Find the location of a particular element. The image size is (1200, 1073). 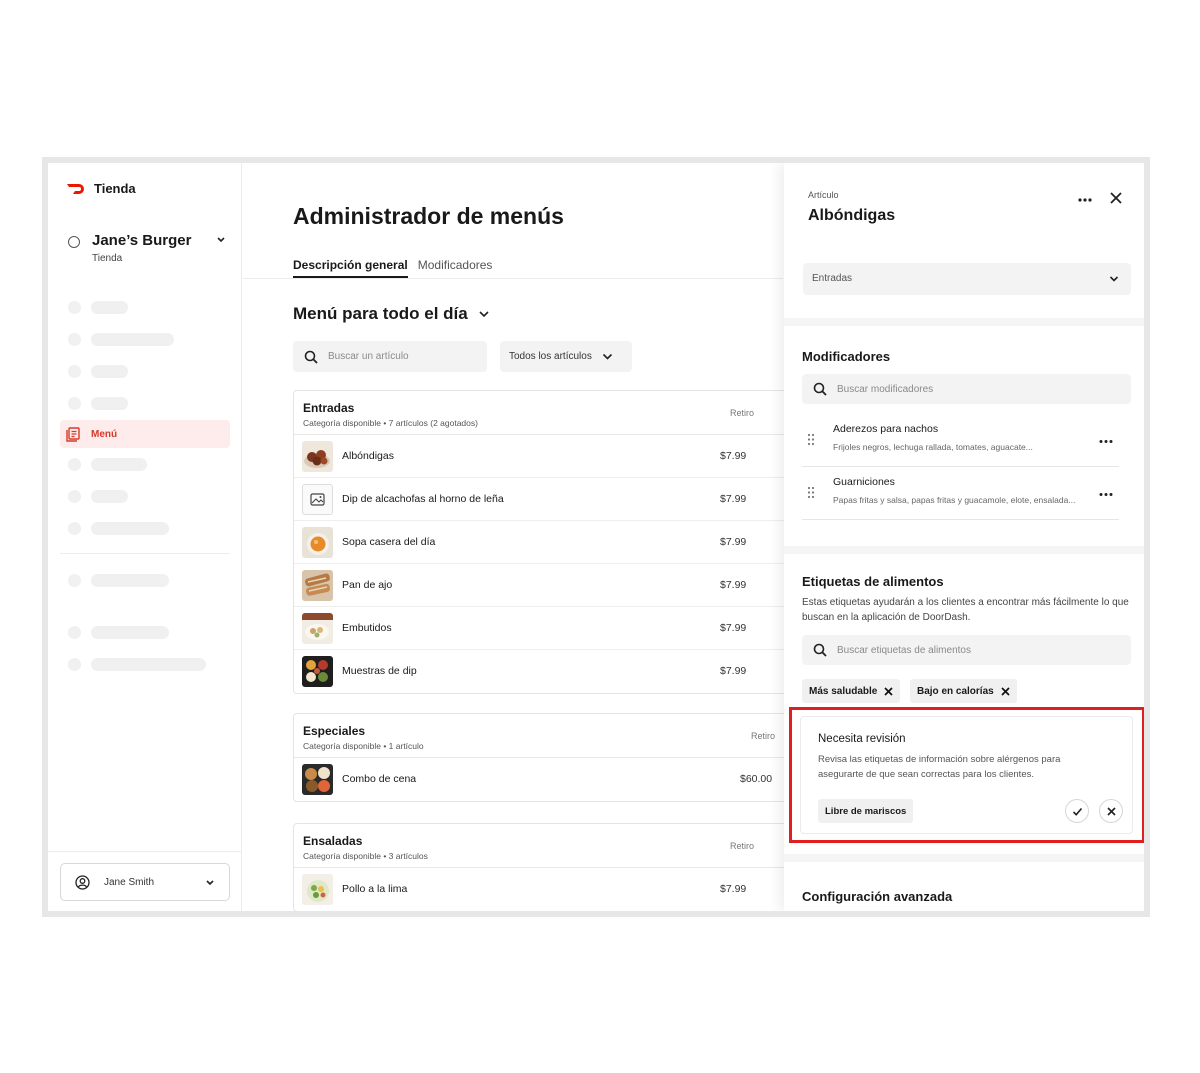

item-name: Sopa casera del día is located at coordinates (389, 542).